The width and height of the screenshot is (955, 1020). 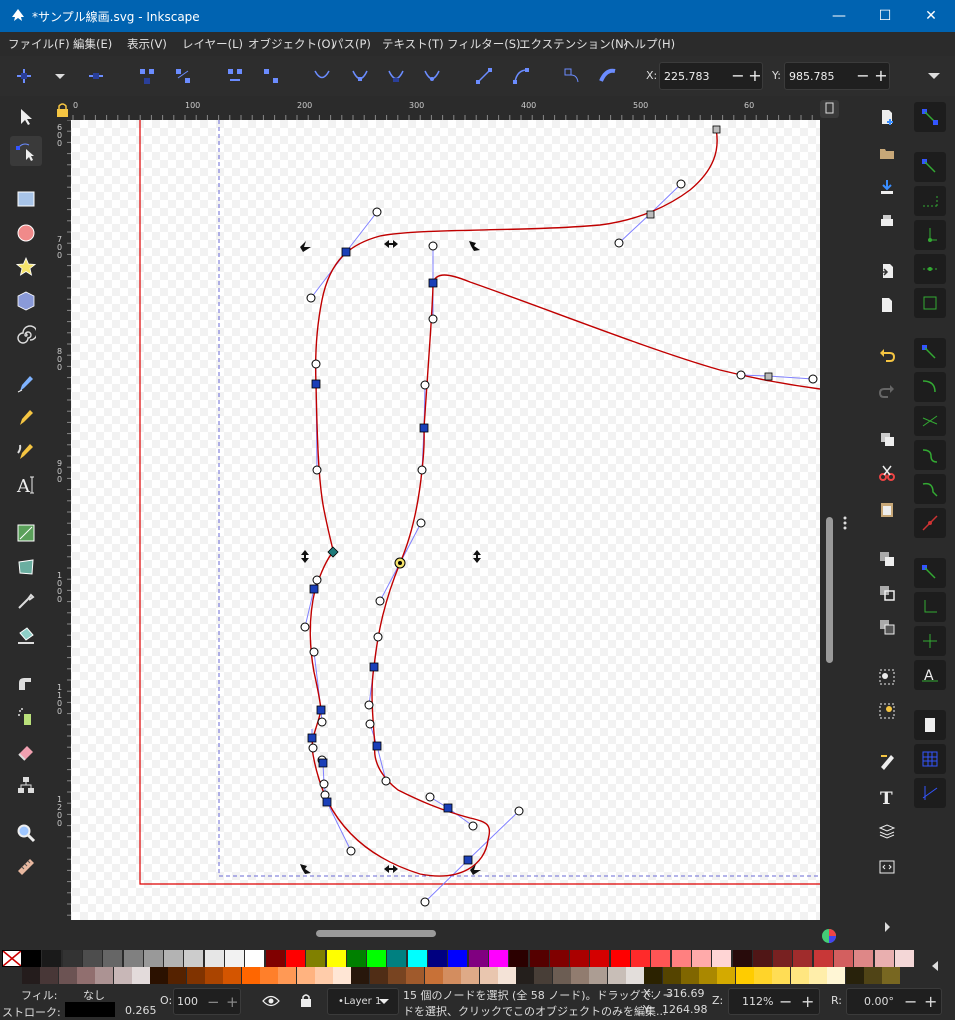 I want to click on rotation-input: 0.00° − +, so click(x=894, y=1001).